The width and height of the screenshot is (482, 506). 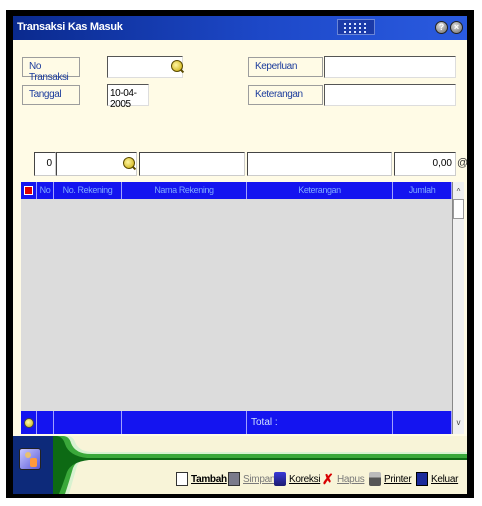 I want to click on scroll-up-icon: ^, so click(x=458, y=191).